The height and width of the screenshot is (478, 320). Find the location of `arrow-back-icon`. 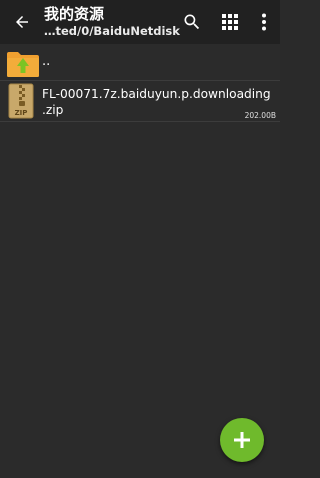

arrow-back-icon is located at coordinates (22, 22).